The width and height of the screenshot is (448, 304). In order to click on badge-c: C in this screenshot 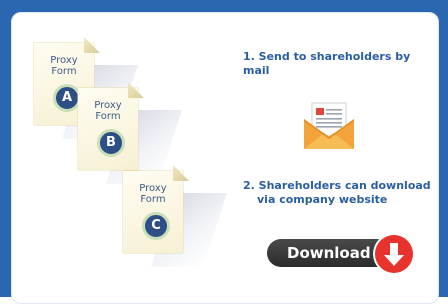, I will do `click(156, 226)`.